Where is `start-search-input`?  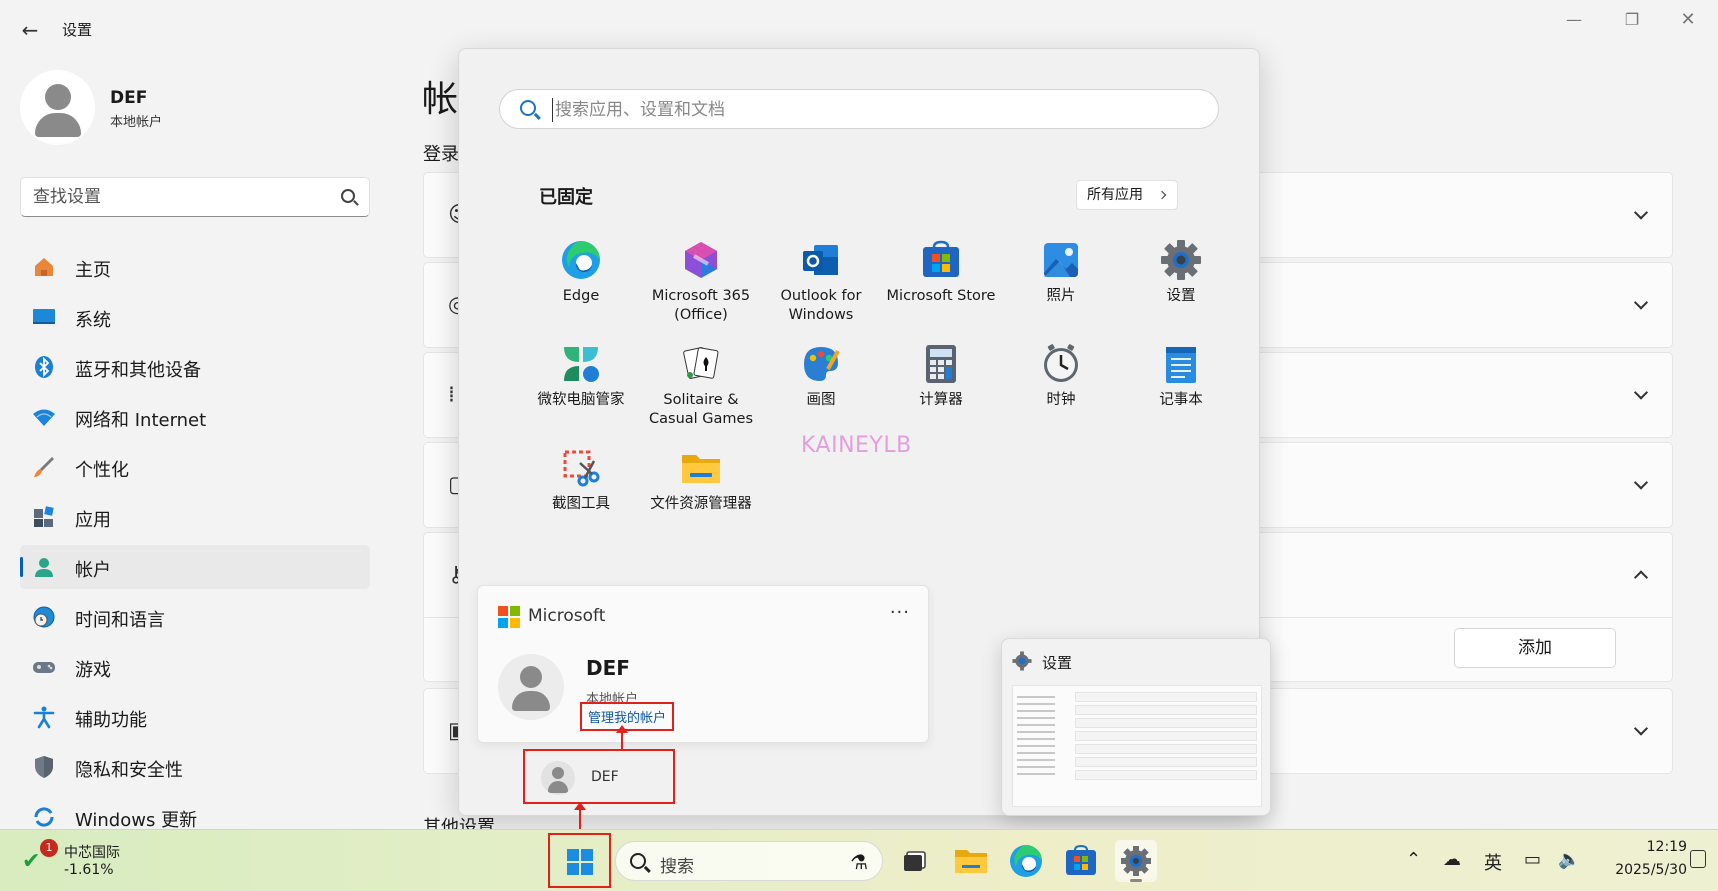
start-search-input is located at coordinates (852, 110).